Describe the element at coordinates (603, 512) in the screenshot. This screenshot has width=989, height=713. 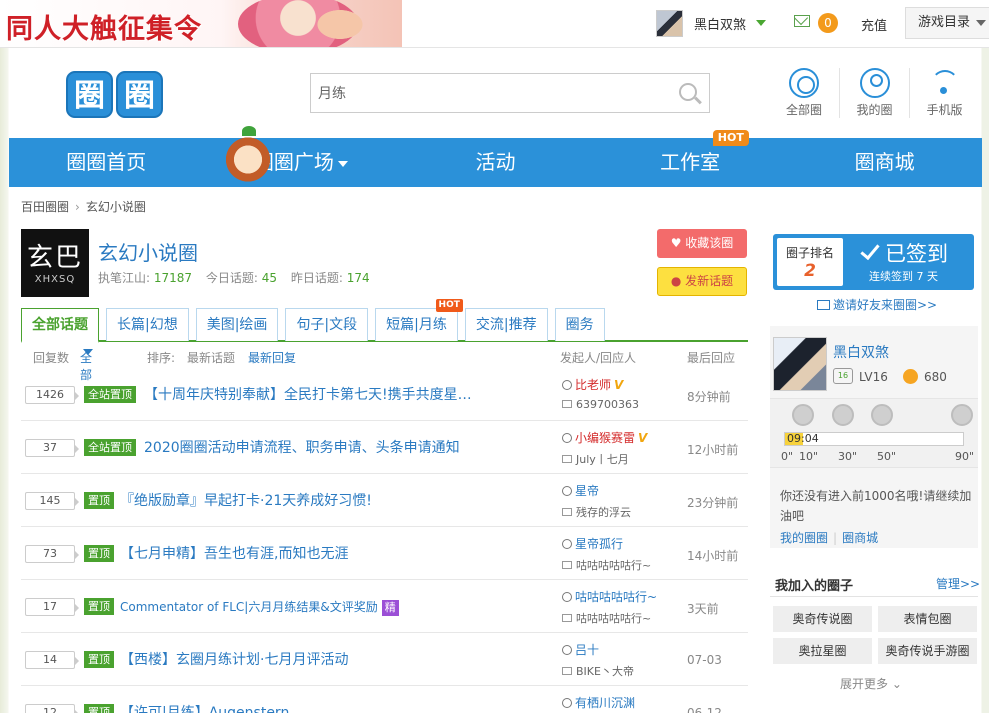
I see `replier-name: 残存的浮云` at that location.